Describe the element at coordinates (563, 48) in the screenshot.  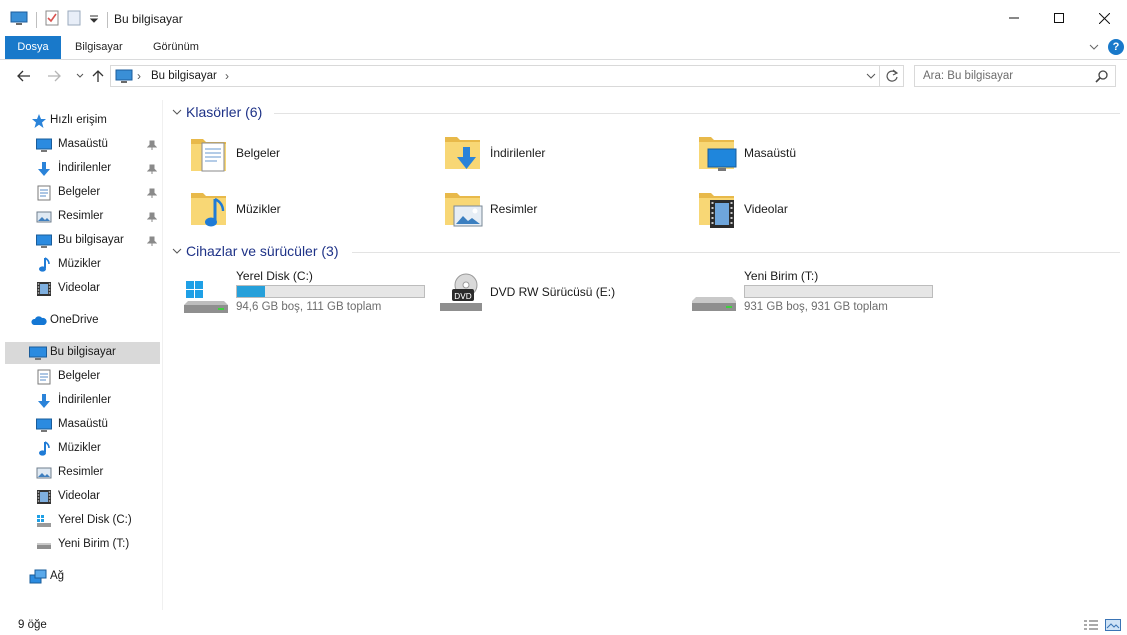
I see `ribbon-tabs: Dosya Bilgisayar Görünüm ?` at that location.